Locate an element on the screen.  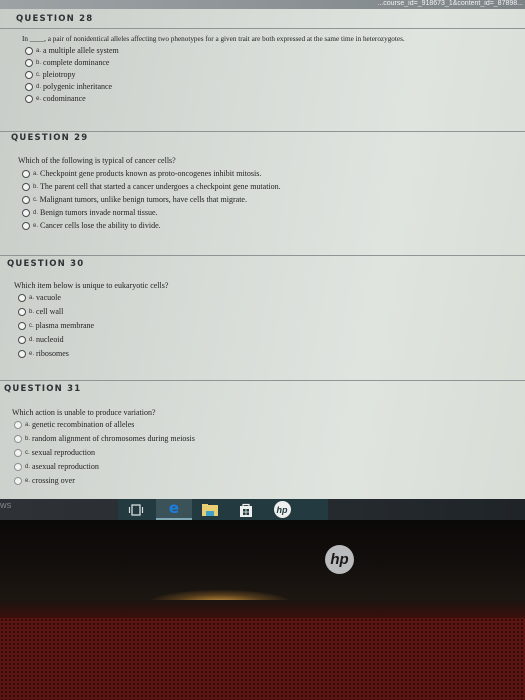
folder-icon is located at coordinates (210, 509).